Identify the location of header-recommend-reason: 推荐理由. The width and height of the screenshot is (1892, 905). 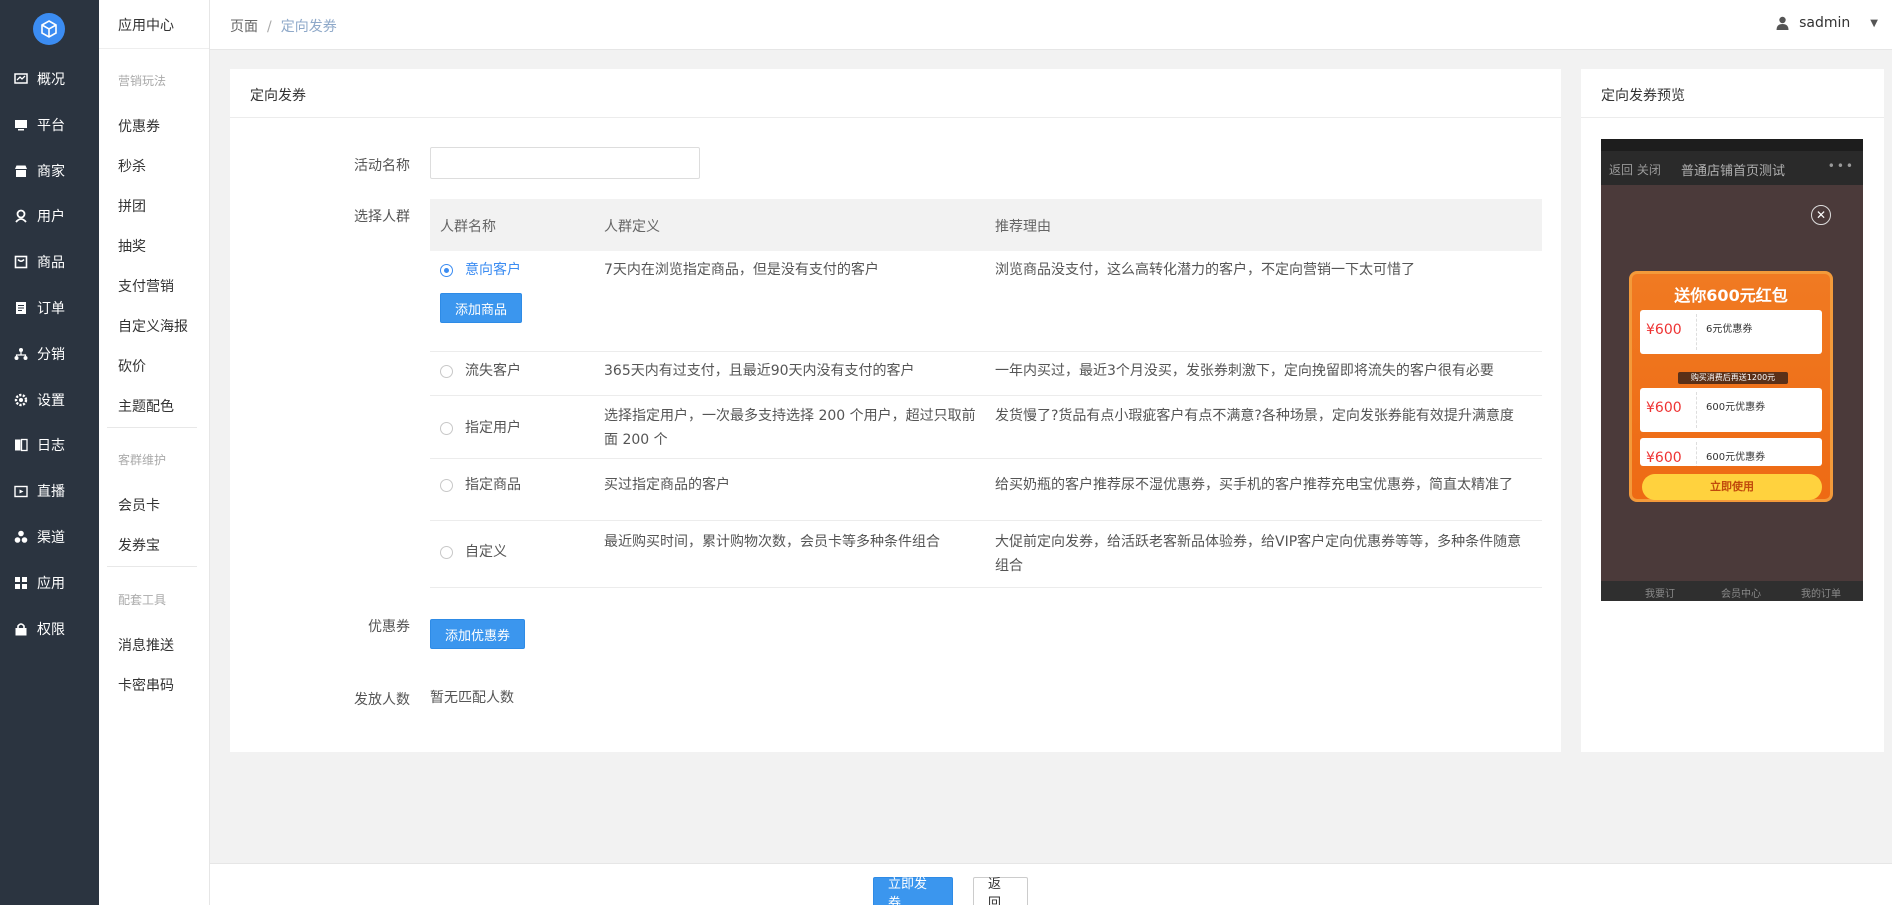
(1023, 227).